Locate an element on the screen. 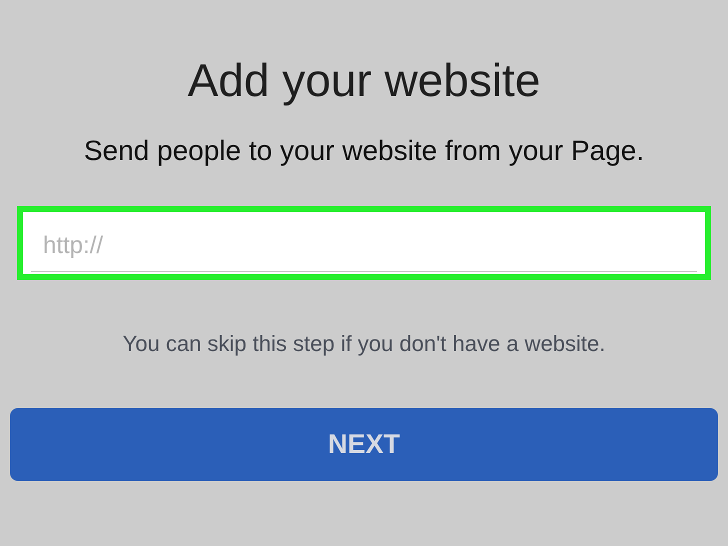 The image size is (728, 546). url-field: http:// is located at coordinates (364, 243).